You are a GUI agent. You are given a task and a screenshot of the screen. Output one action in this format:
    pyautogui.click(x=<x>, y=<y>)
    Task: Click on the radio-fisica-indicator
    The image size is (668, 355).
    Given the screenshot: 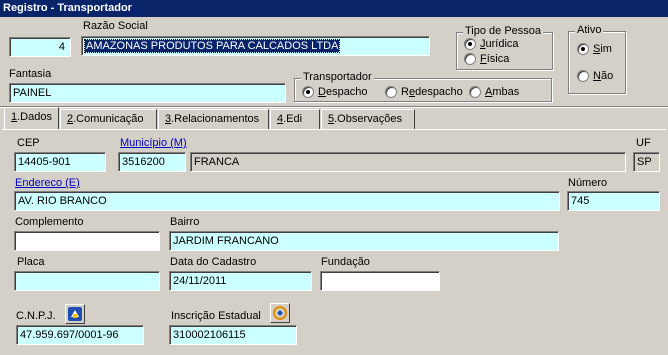 What is the action you would take?
    pyautogui.click(x=470, y=59)
    